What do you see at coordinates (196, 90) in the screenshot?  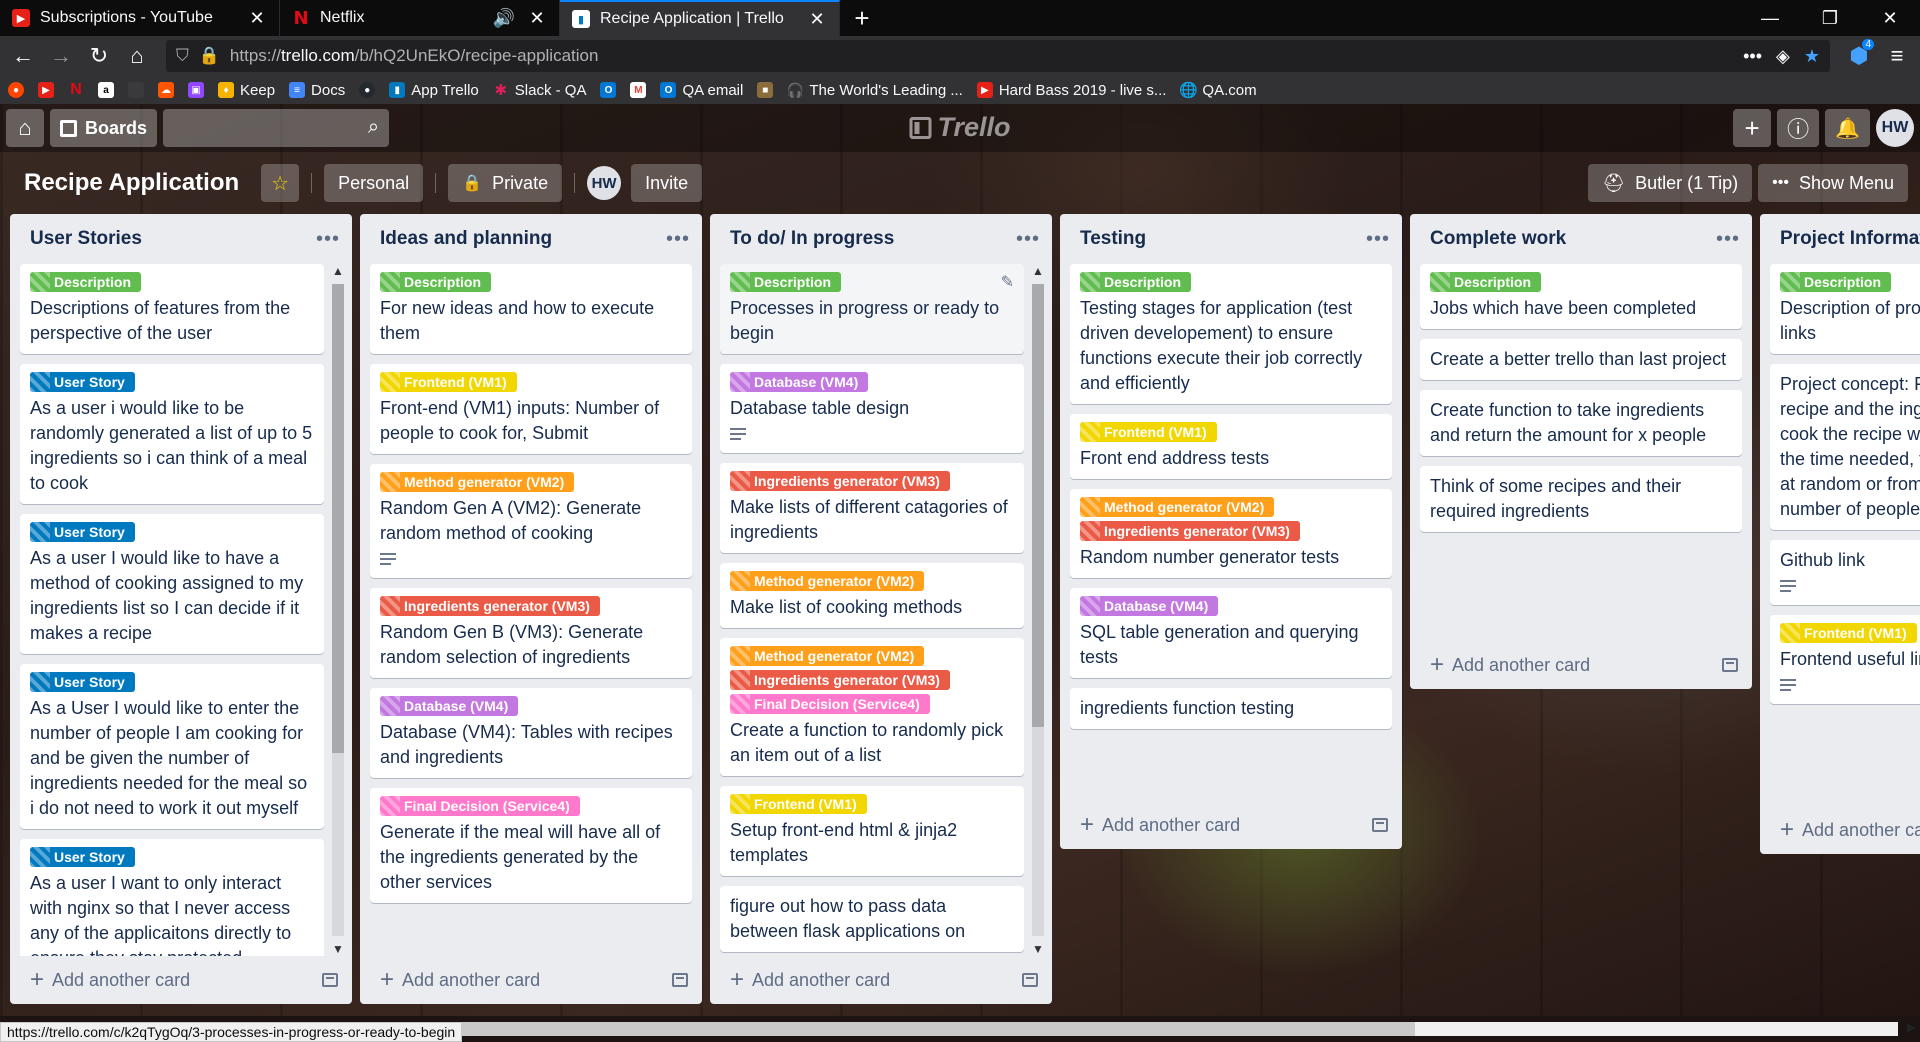 I see `twitch-icon: ▣` at bounding box center [196, 90].